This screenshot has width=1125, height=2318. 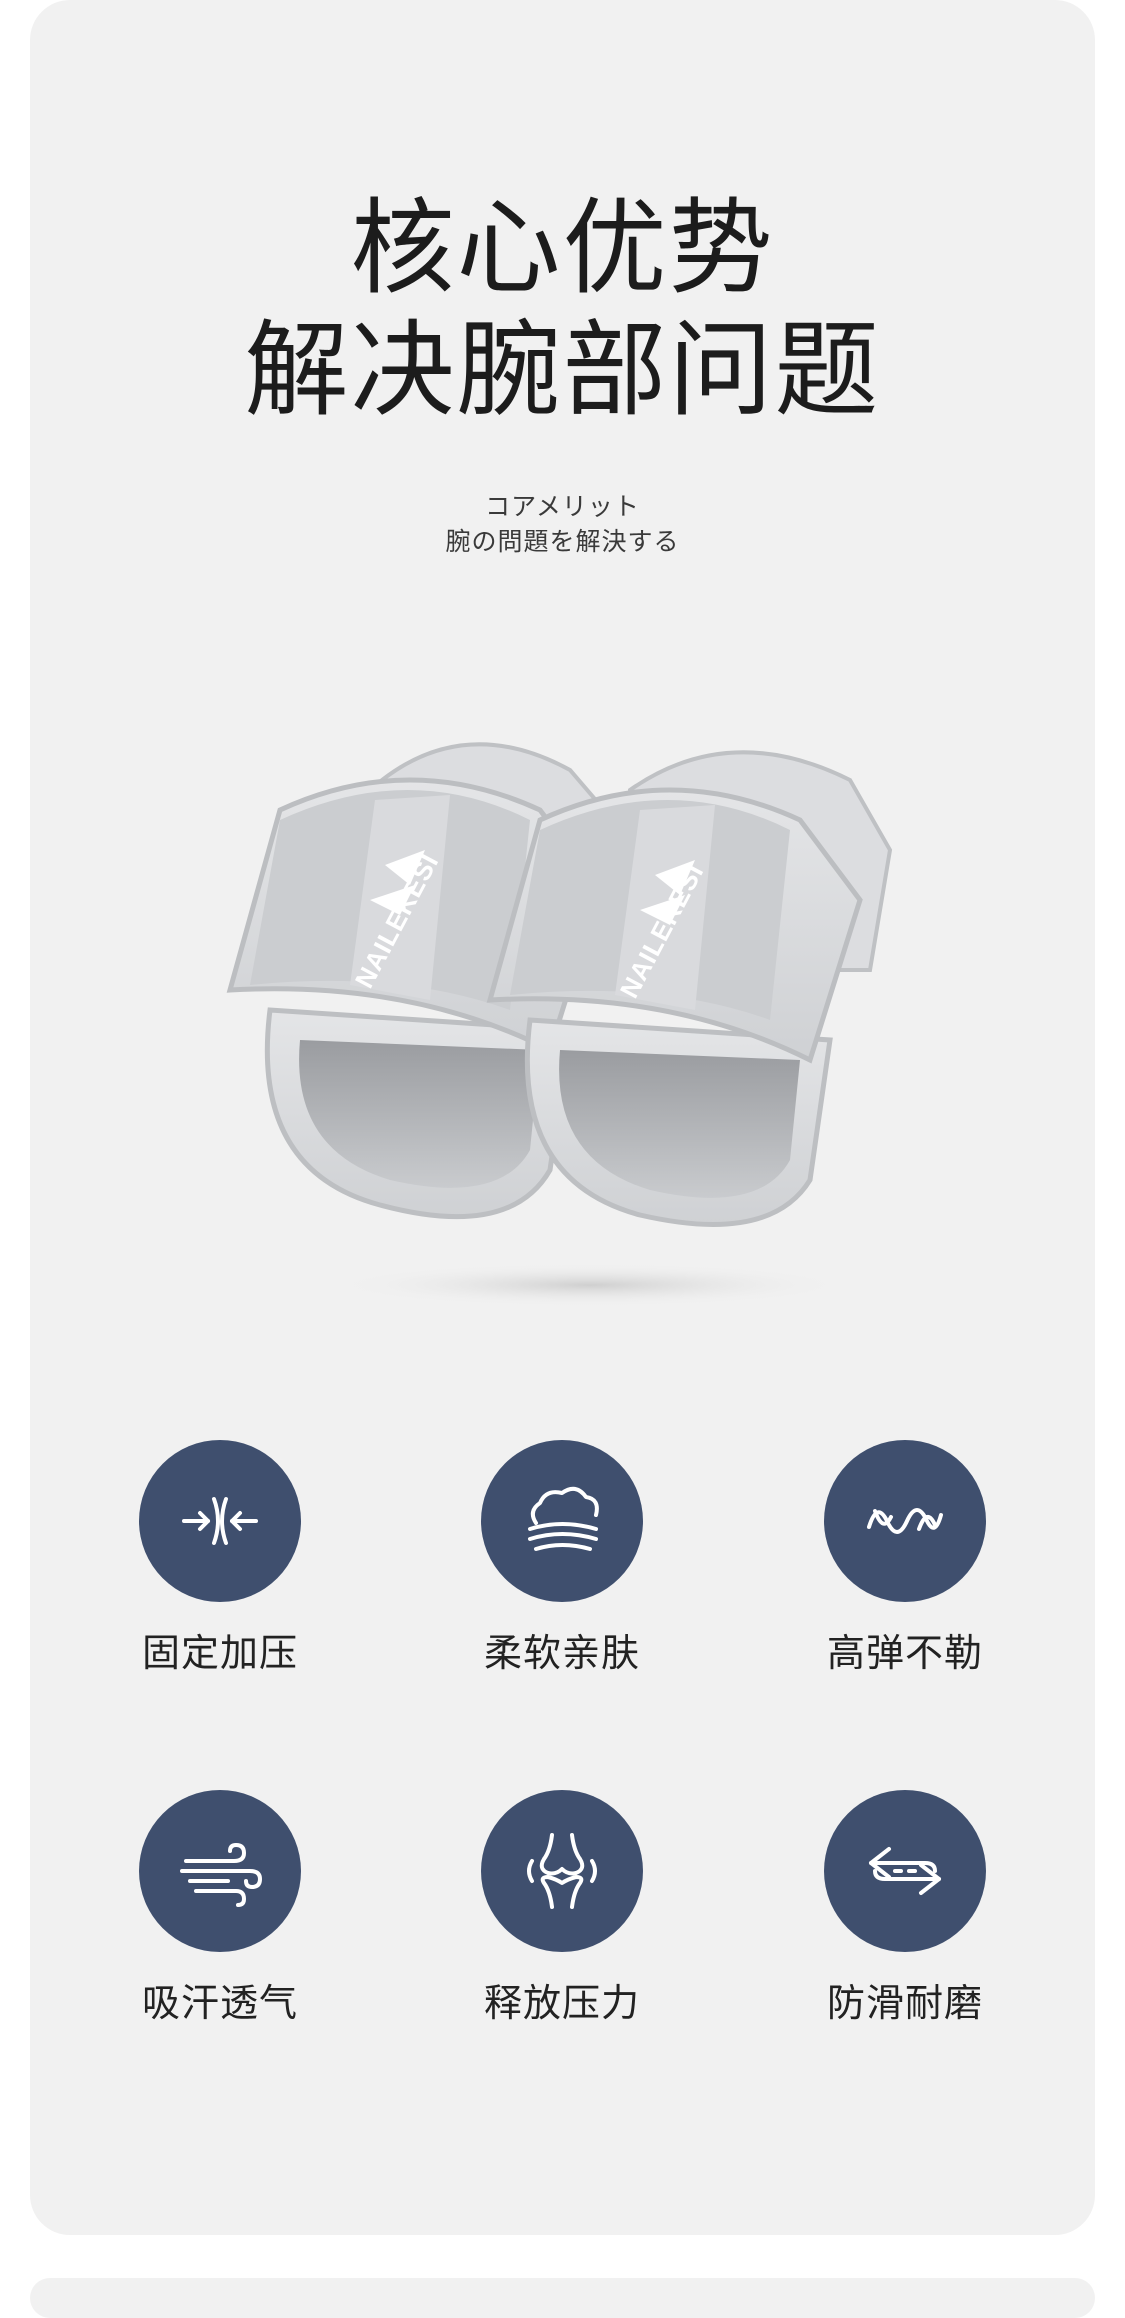 I want to click on feature-release-pressure: 释放压力, so click(x=562, y=1908).